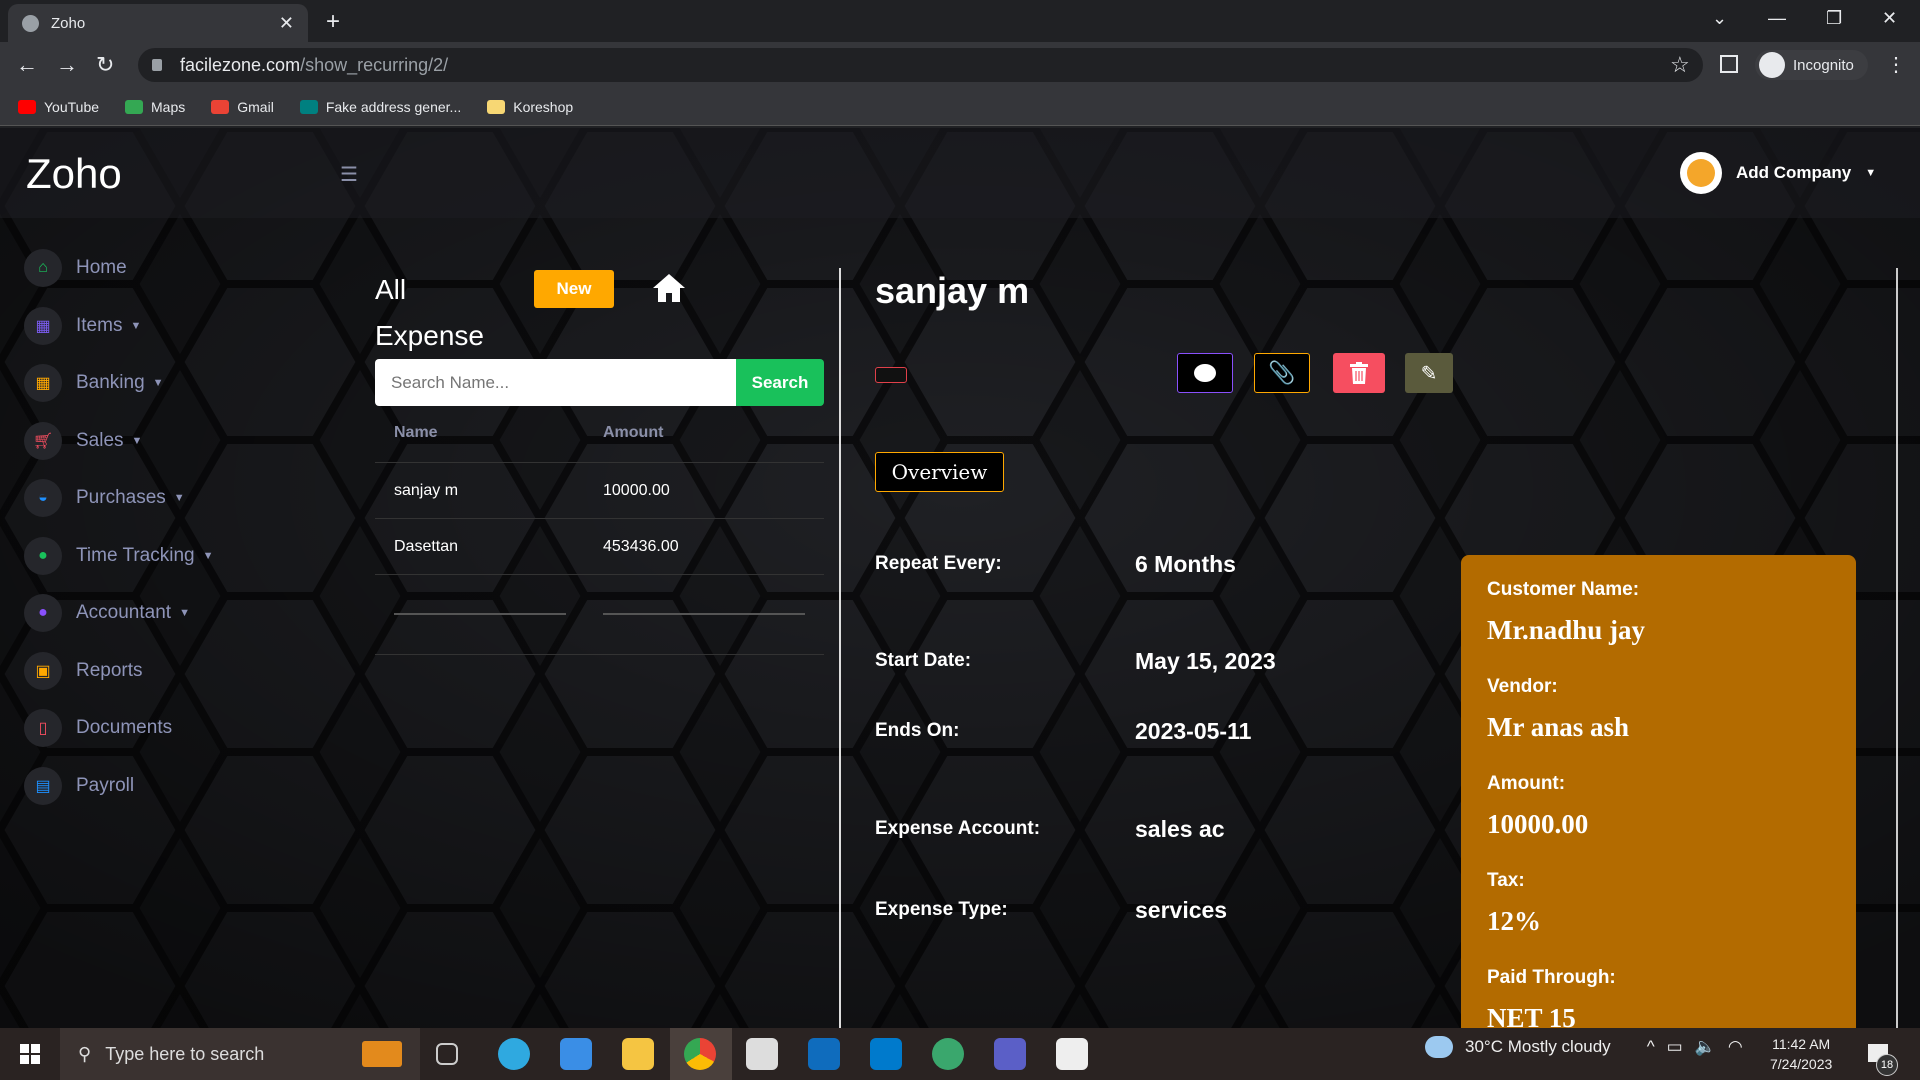 Image resolution: width=1920 pixels, height=1080 pixels. What do you see at coordinates (891, 375) in the screenshot?
I see `status-badge` at bounding box center [891, 375].